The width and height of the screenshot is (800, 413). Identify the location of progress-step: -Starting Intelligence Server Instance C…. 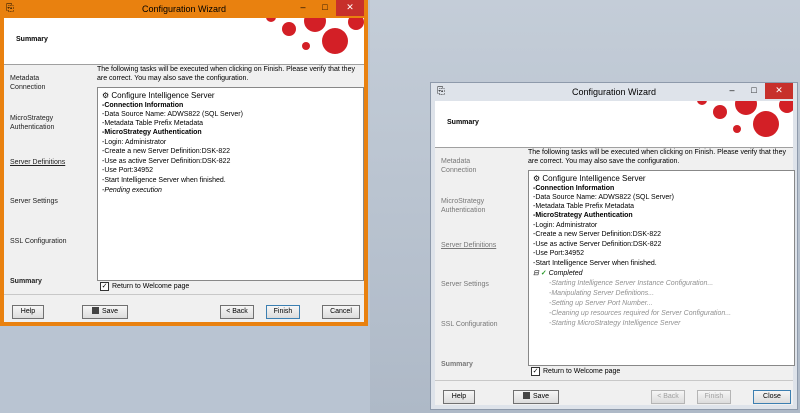
(631, 283).